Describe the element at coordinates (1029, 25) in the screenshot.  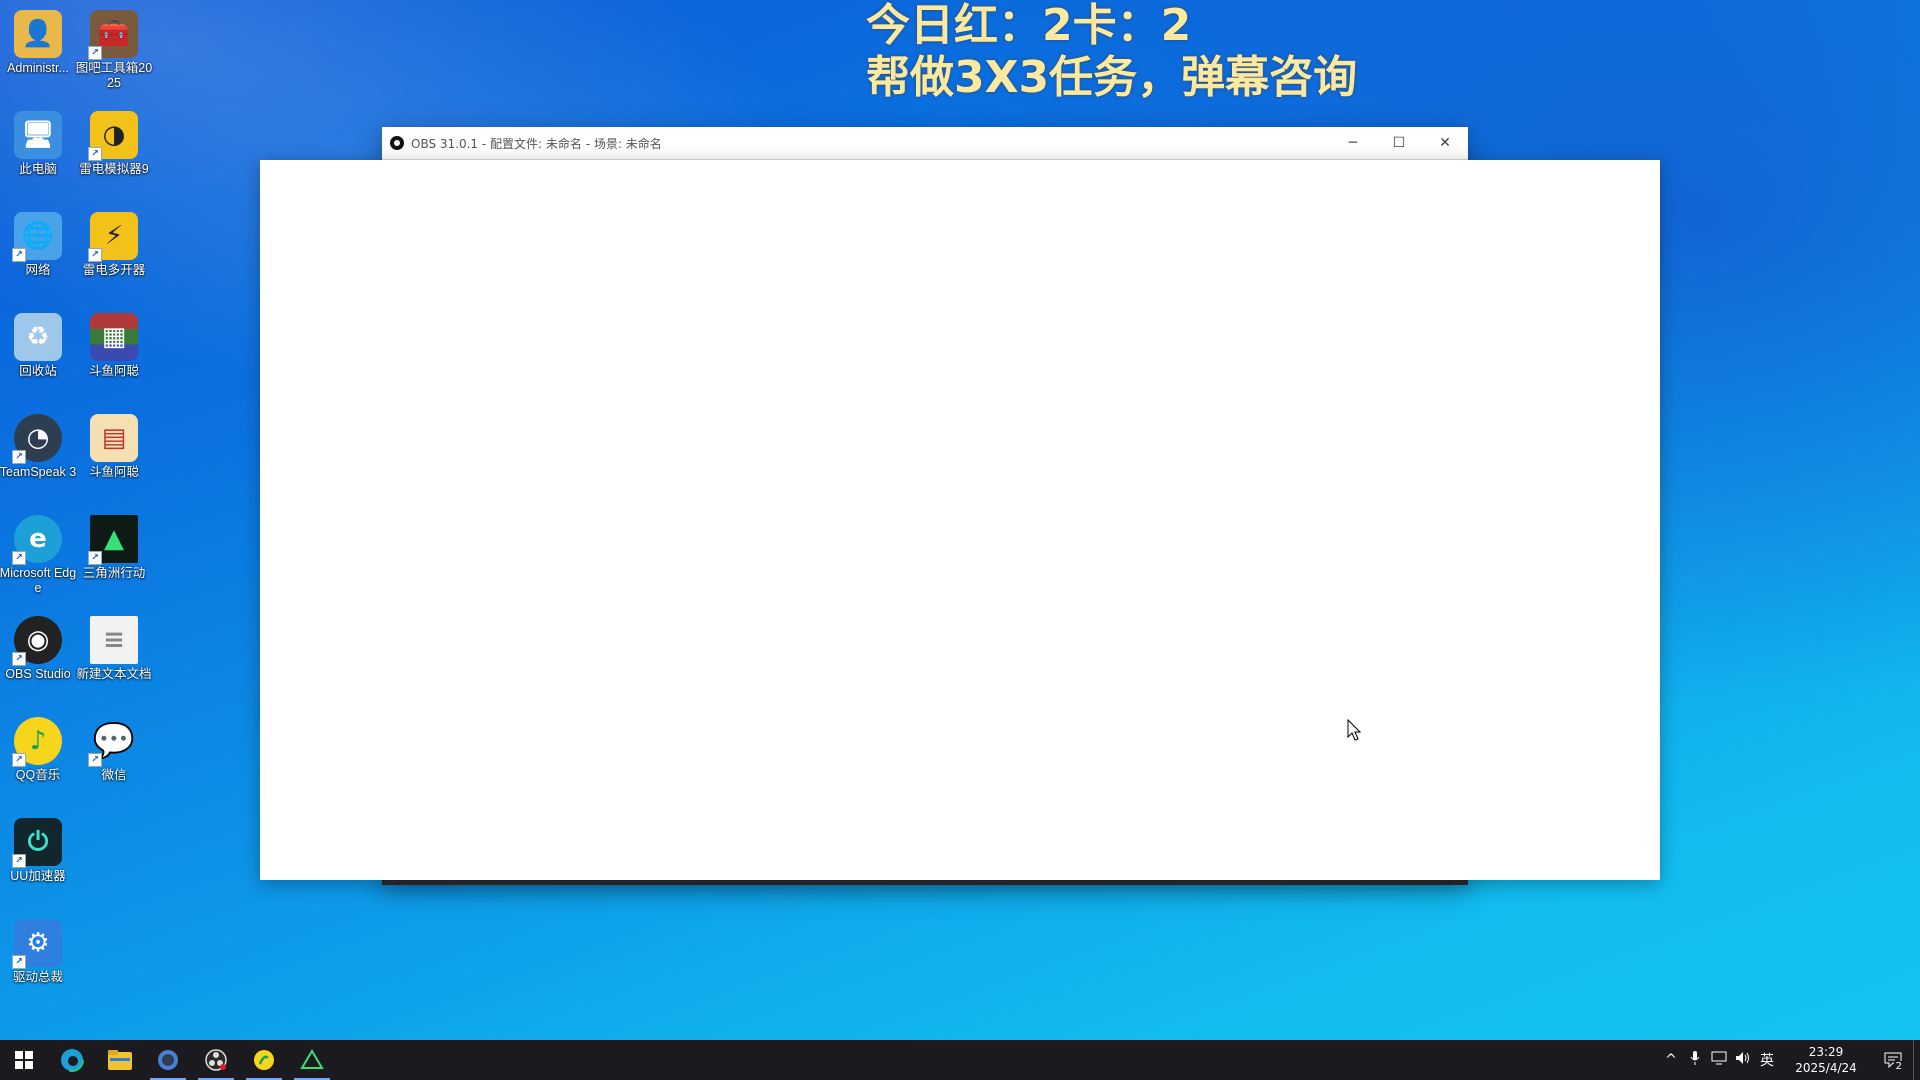
I see `overlay-line-1: 今日红：2卡：2` at that location.